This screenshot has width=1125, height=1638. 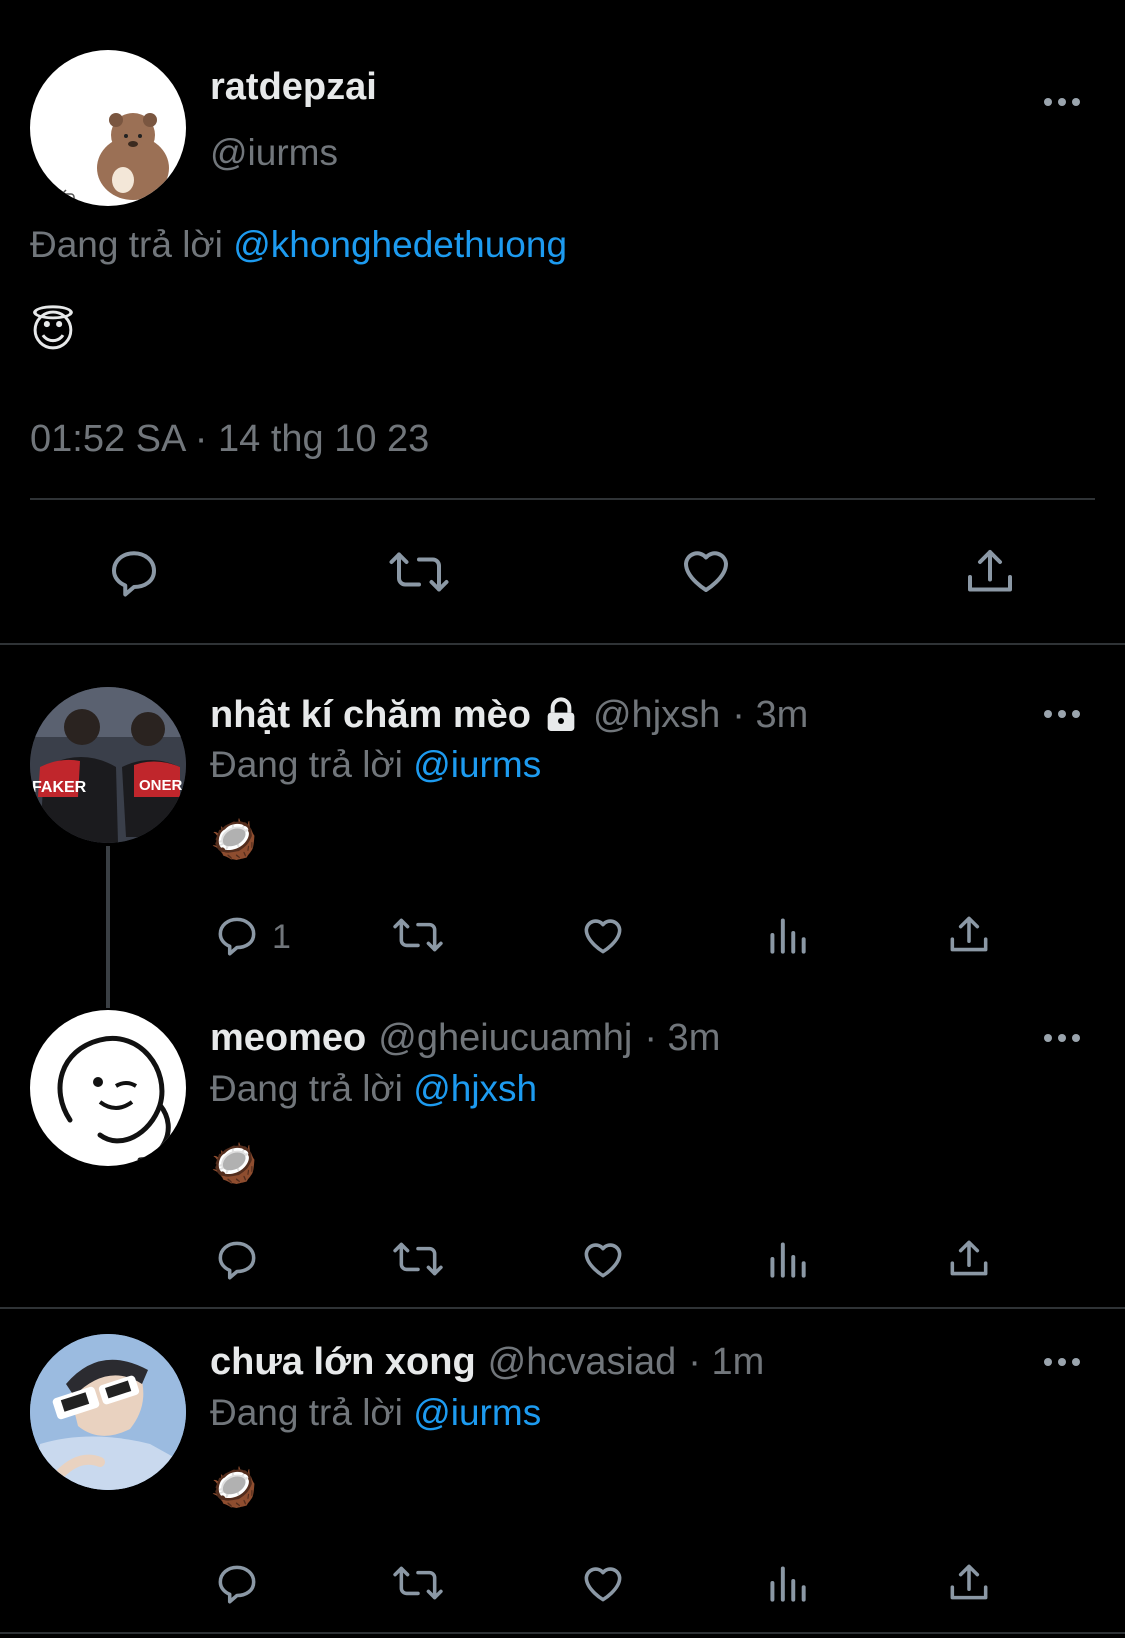 What do you see at coordinates (53, 331) in the screenshot?
I see `tweet-content: 😇` at bounding box center [53, 331].